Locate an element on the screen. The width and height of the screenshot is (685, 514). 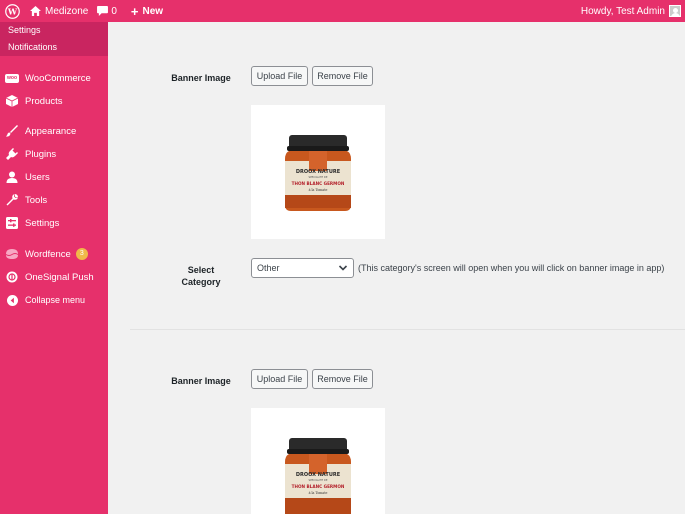
woocommerce-icon: woo is located at coordinates (12, 78).